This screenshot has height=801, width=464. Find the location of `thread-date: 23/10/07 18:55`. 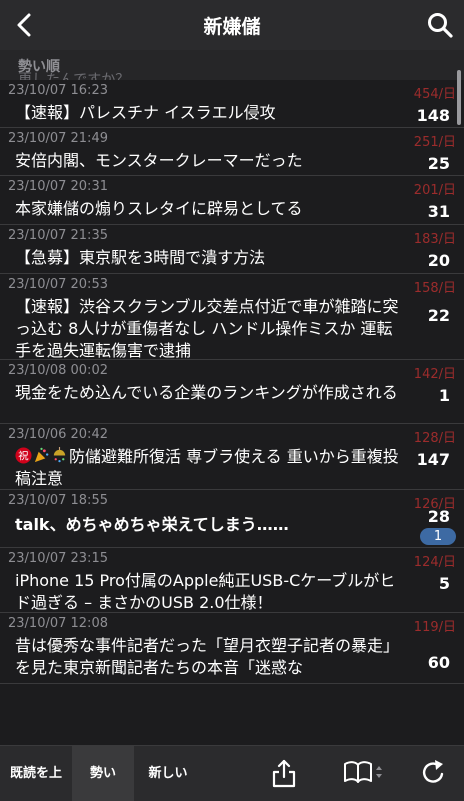

thread-date: 23/10/07 18:55 is located at coordinates (58, 500).